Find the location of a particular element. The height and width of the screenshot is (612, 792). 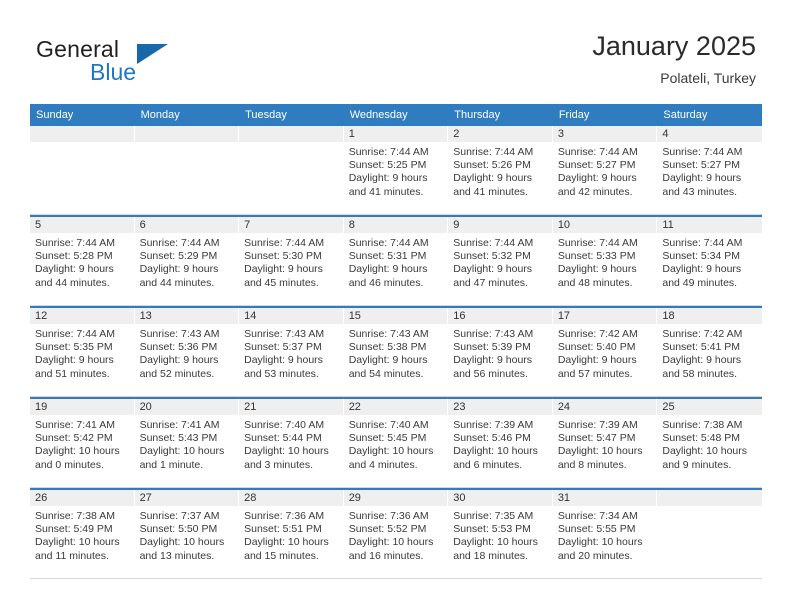

day-number: 27 is located at coordinates (186, 498).